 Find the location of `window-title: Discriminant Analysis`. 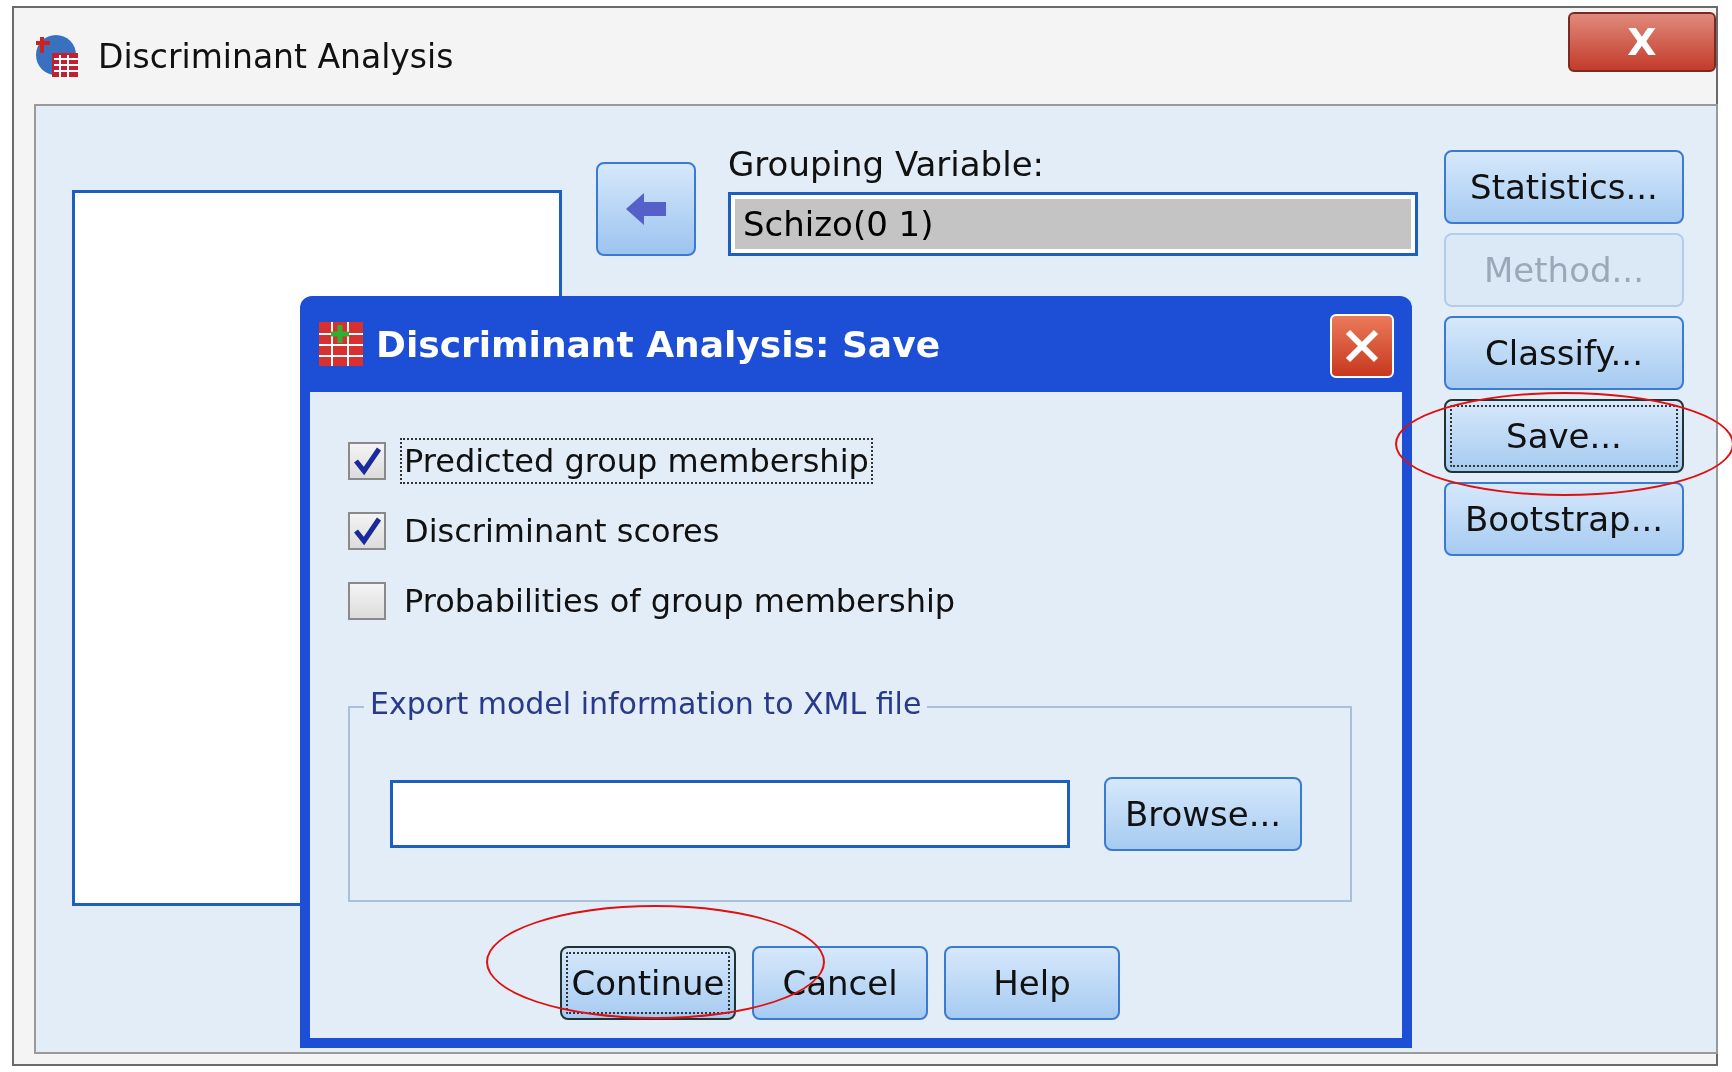

window-title: Discriminant Analysis is located at coordinates (276, 56).